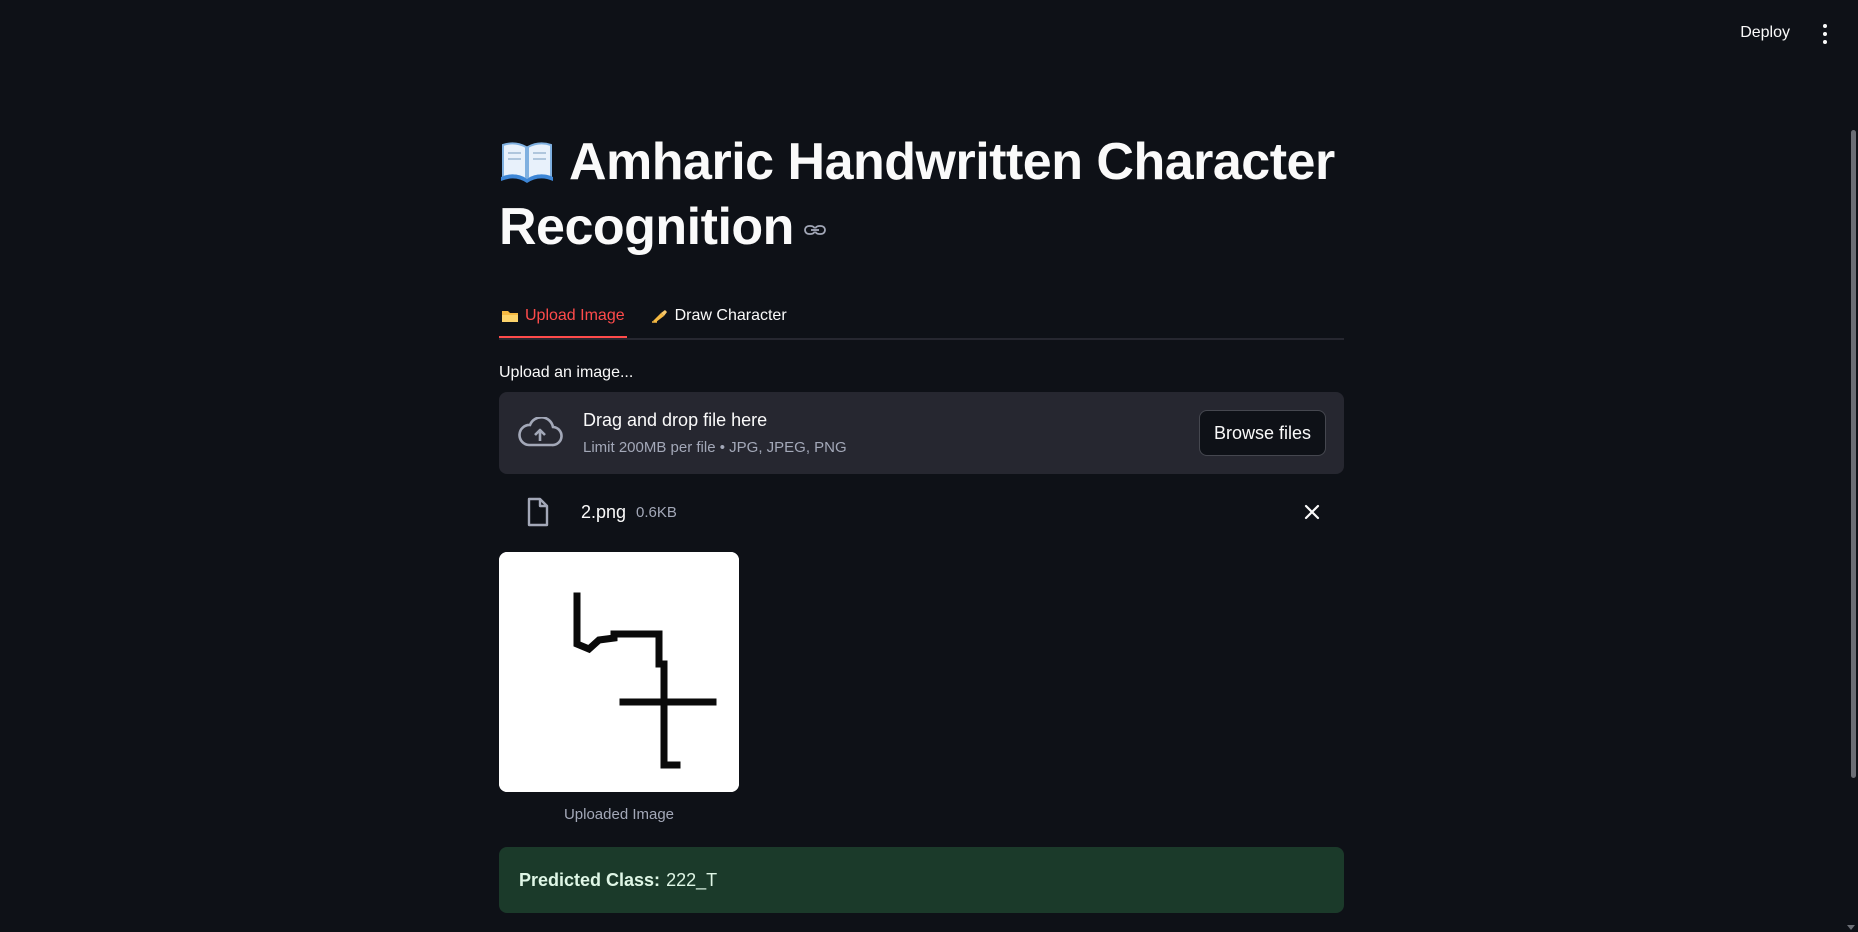 The image size is (1858, 932). What do you see at coordinates (510, 316) in the screenshot?
I see `folder-icon` at bounding box center [510, 316].